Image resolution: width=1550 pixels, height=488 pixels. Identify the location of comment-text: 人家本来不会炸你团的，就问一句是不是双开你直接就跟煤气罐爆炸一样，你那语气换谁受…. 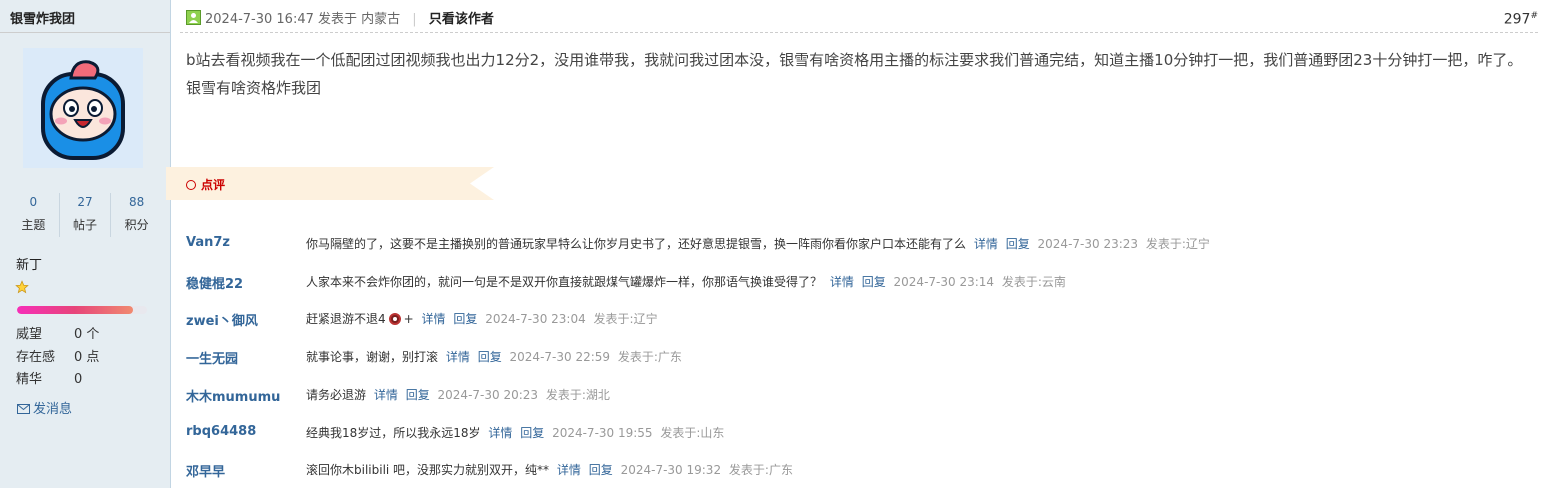
(564, 282).